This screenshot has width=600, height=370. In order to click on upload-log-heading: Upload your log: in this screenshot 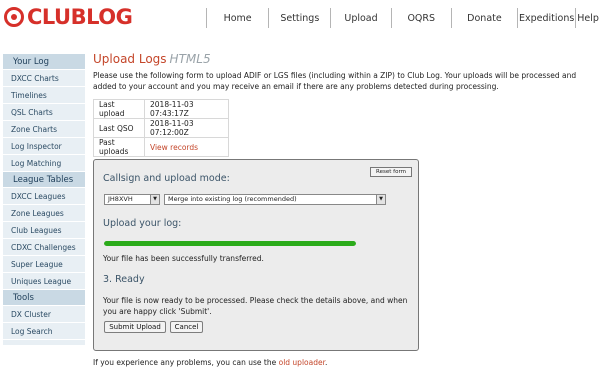, I will do `click(142, 223)`.